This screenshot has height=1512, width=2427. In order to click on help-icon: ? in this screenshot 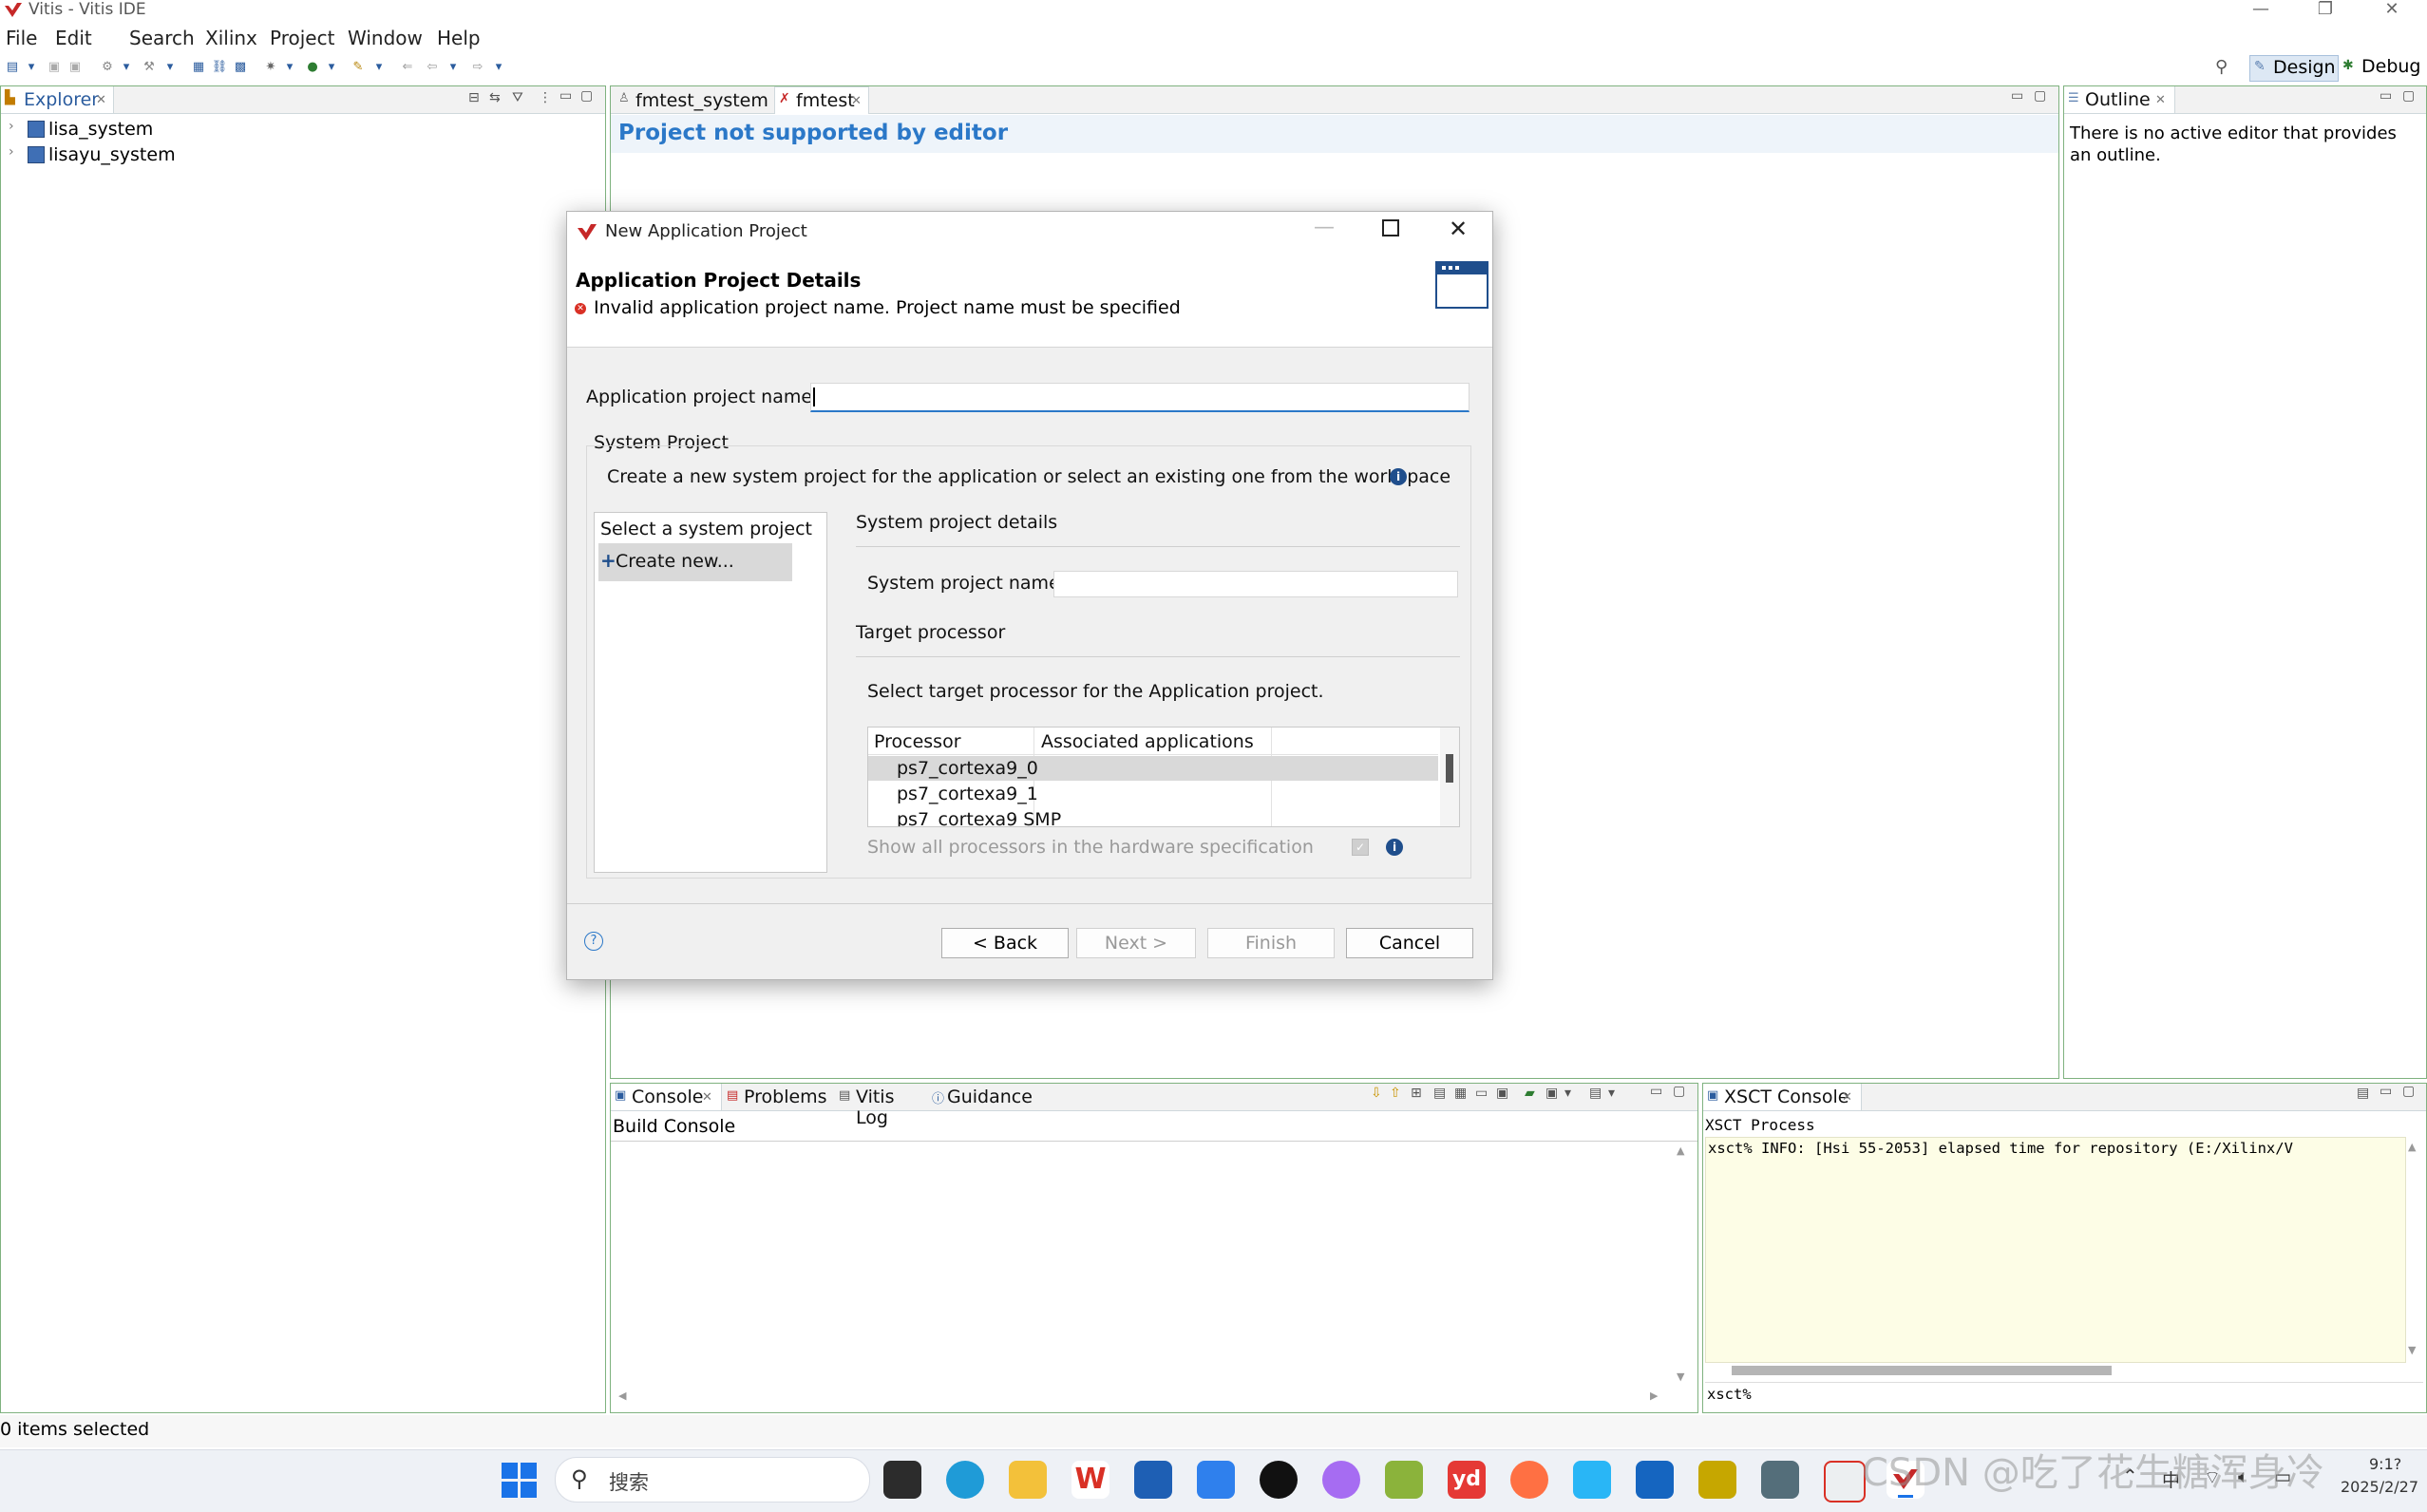, I will do `click(593, 942)`.